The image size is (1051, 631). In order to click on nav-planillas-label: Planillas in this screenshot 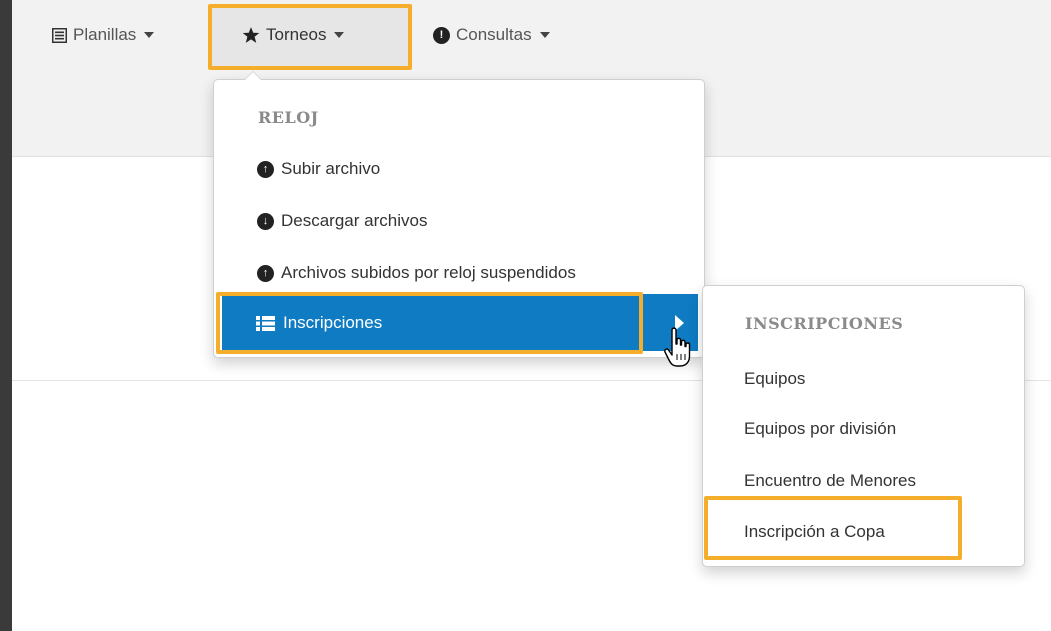, I will do `click(105, 34)`.